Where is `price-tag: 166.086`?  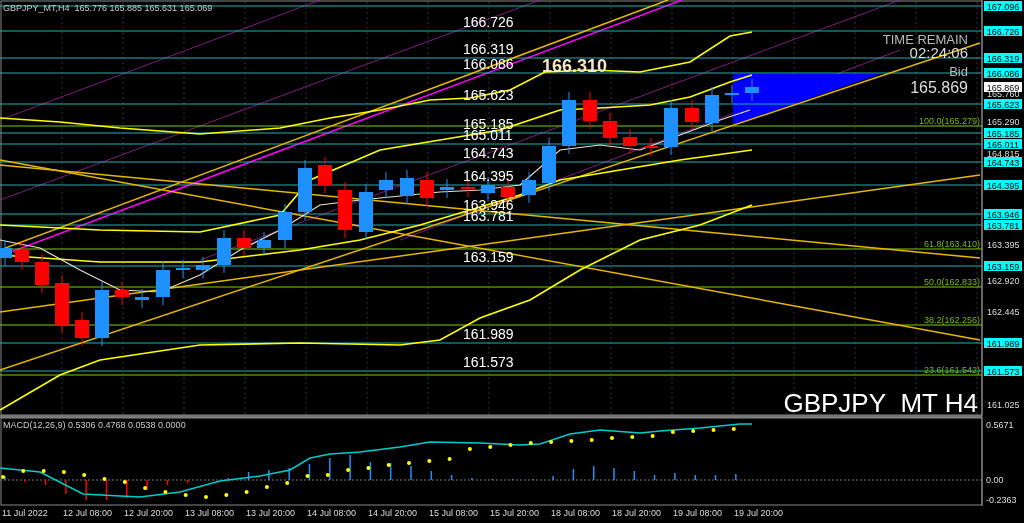
price-tag: 166.086 is located at coordinates (1003, 73).